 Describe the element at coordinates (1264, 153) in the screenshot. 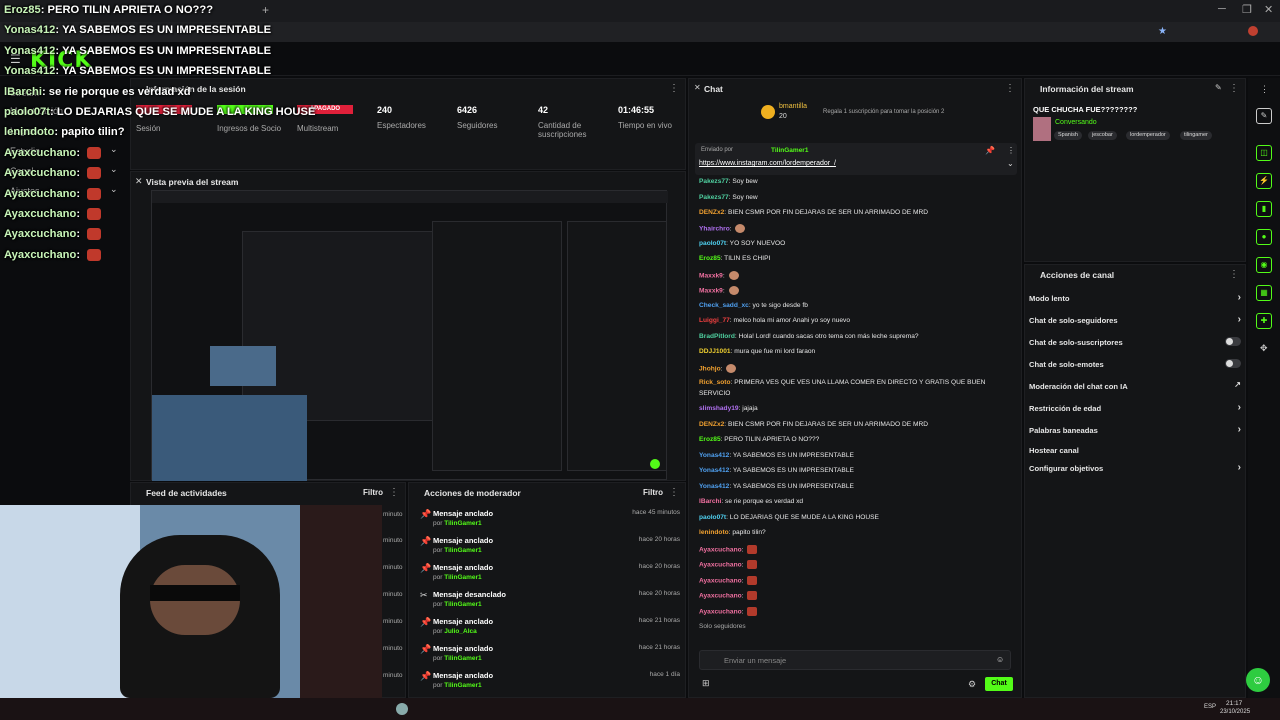

I see `screenshot-icon: ◫` at that location.